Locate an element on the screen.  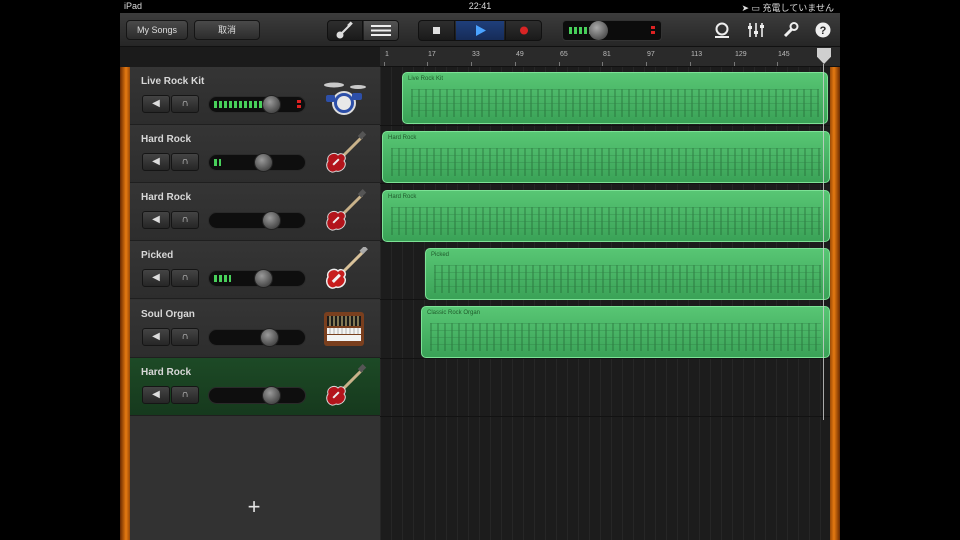
ruler-tick-label: 145 is located at coordinates (784, 54).